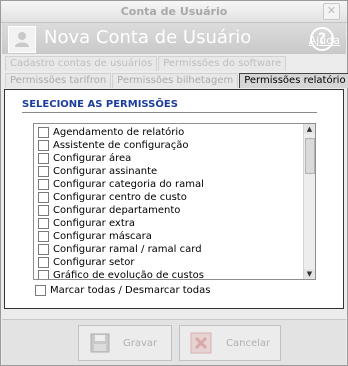 The width and height of the screenshot is (348, 366). I want to click on page-title: Nova Conta de Usuário, so click(148, 37).